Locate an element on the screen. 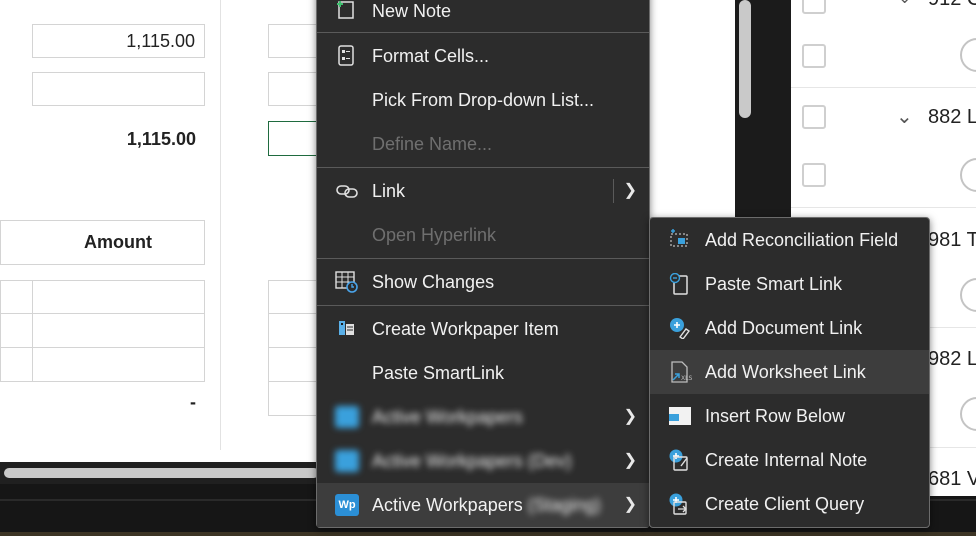 This screenshot has height=536, width=976. new-note-icon is located at coordinates (347, 11).